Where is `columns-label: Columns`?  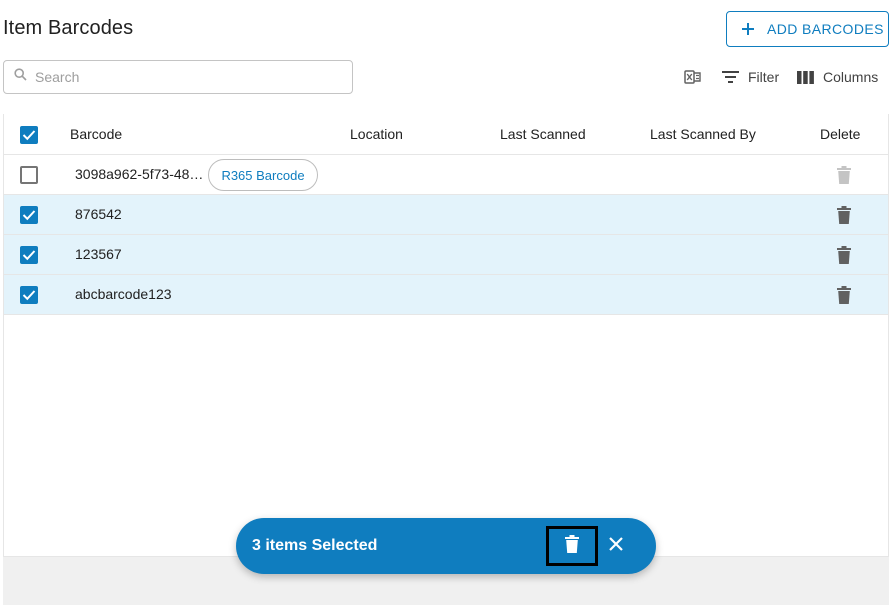 columns-label: Columns is located at coordinates (851, 77).